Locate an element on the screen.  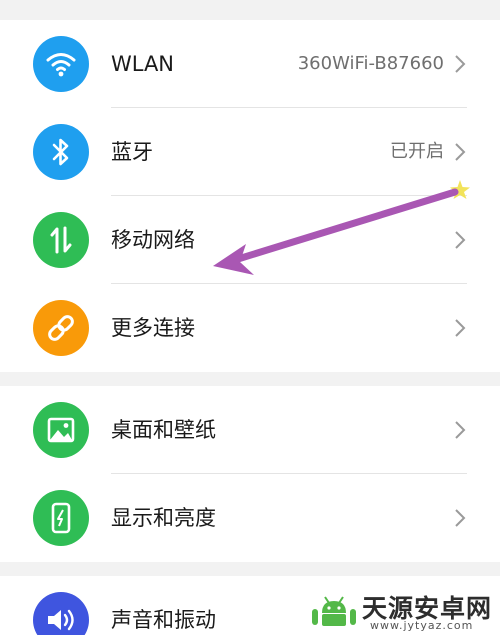
bluetooth-icon is located at coordinates (61, 152).